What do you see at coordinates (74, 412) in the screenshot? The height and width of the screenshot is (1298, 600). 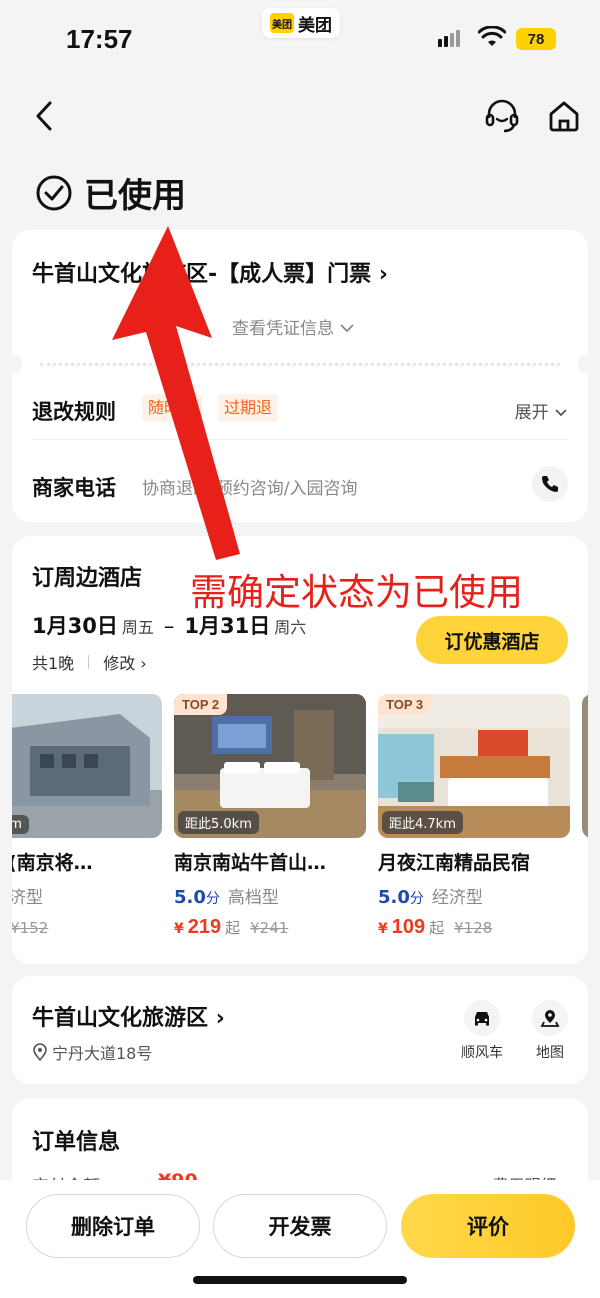 I see `refund-rules-label: 退改规则` at bounding box center [74, 412].